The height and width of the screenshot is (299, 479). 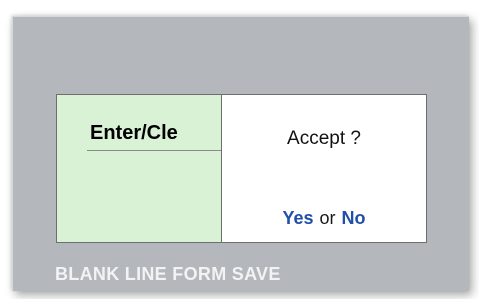 I want to click on no-button: No, so click(x=354, y=218).